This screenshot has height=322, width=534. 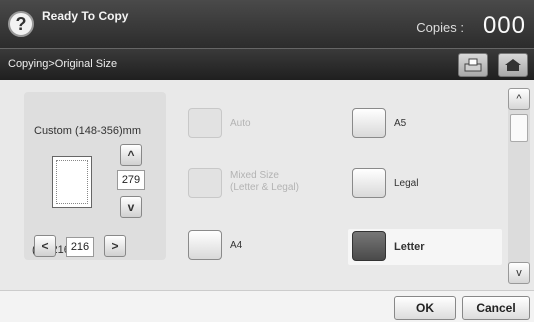 What do you see at coordinates (85, 16) in the screenshot?
I see `status-title: Ready To Copy` at bounding box center [85, 16].